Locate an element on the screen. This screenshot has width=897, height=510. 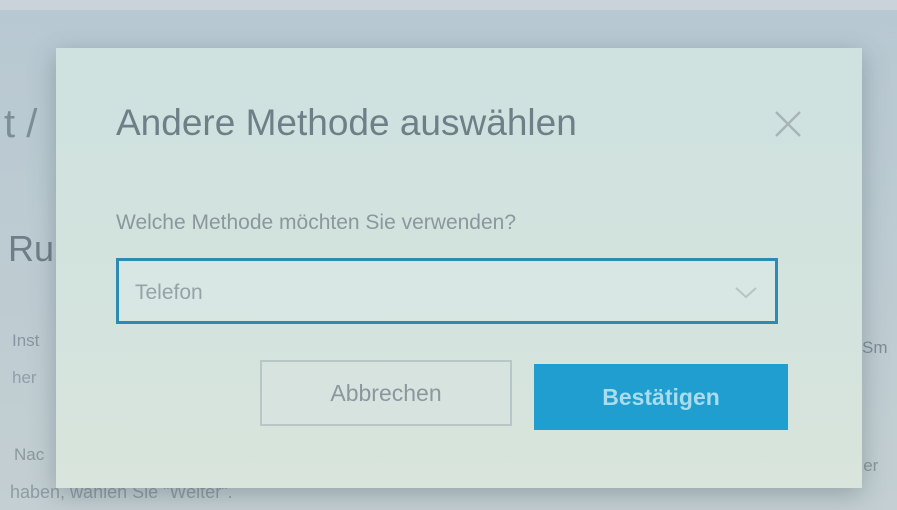
chevron-down-icon is located at coordinates (746, 295).